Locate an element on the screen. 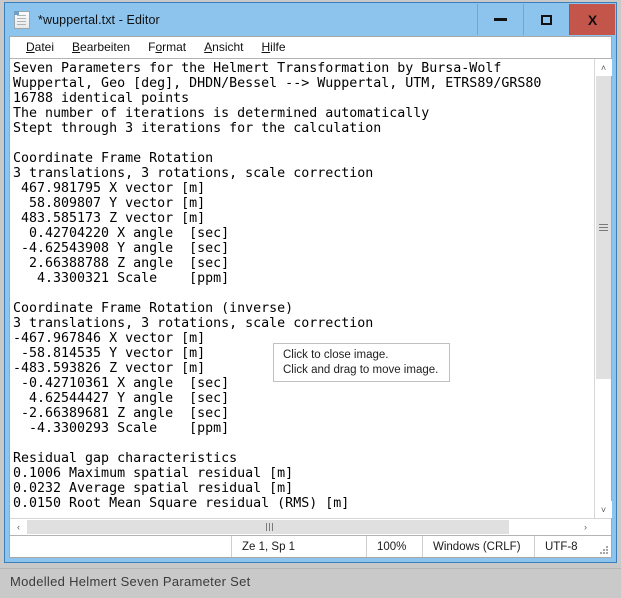 The height and width of the screenshot is (598, 621). text-line: 16788 identical points is located at coordinates (101, 98).